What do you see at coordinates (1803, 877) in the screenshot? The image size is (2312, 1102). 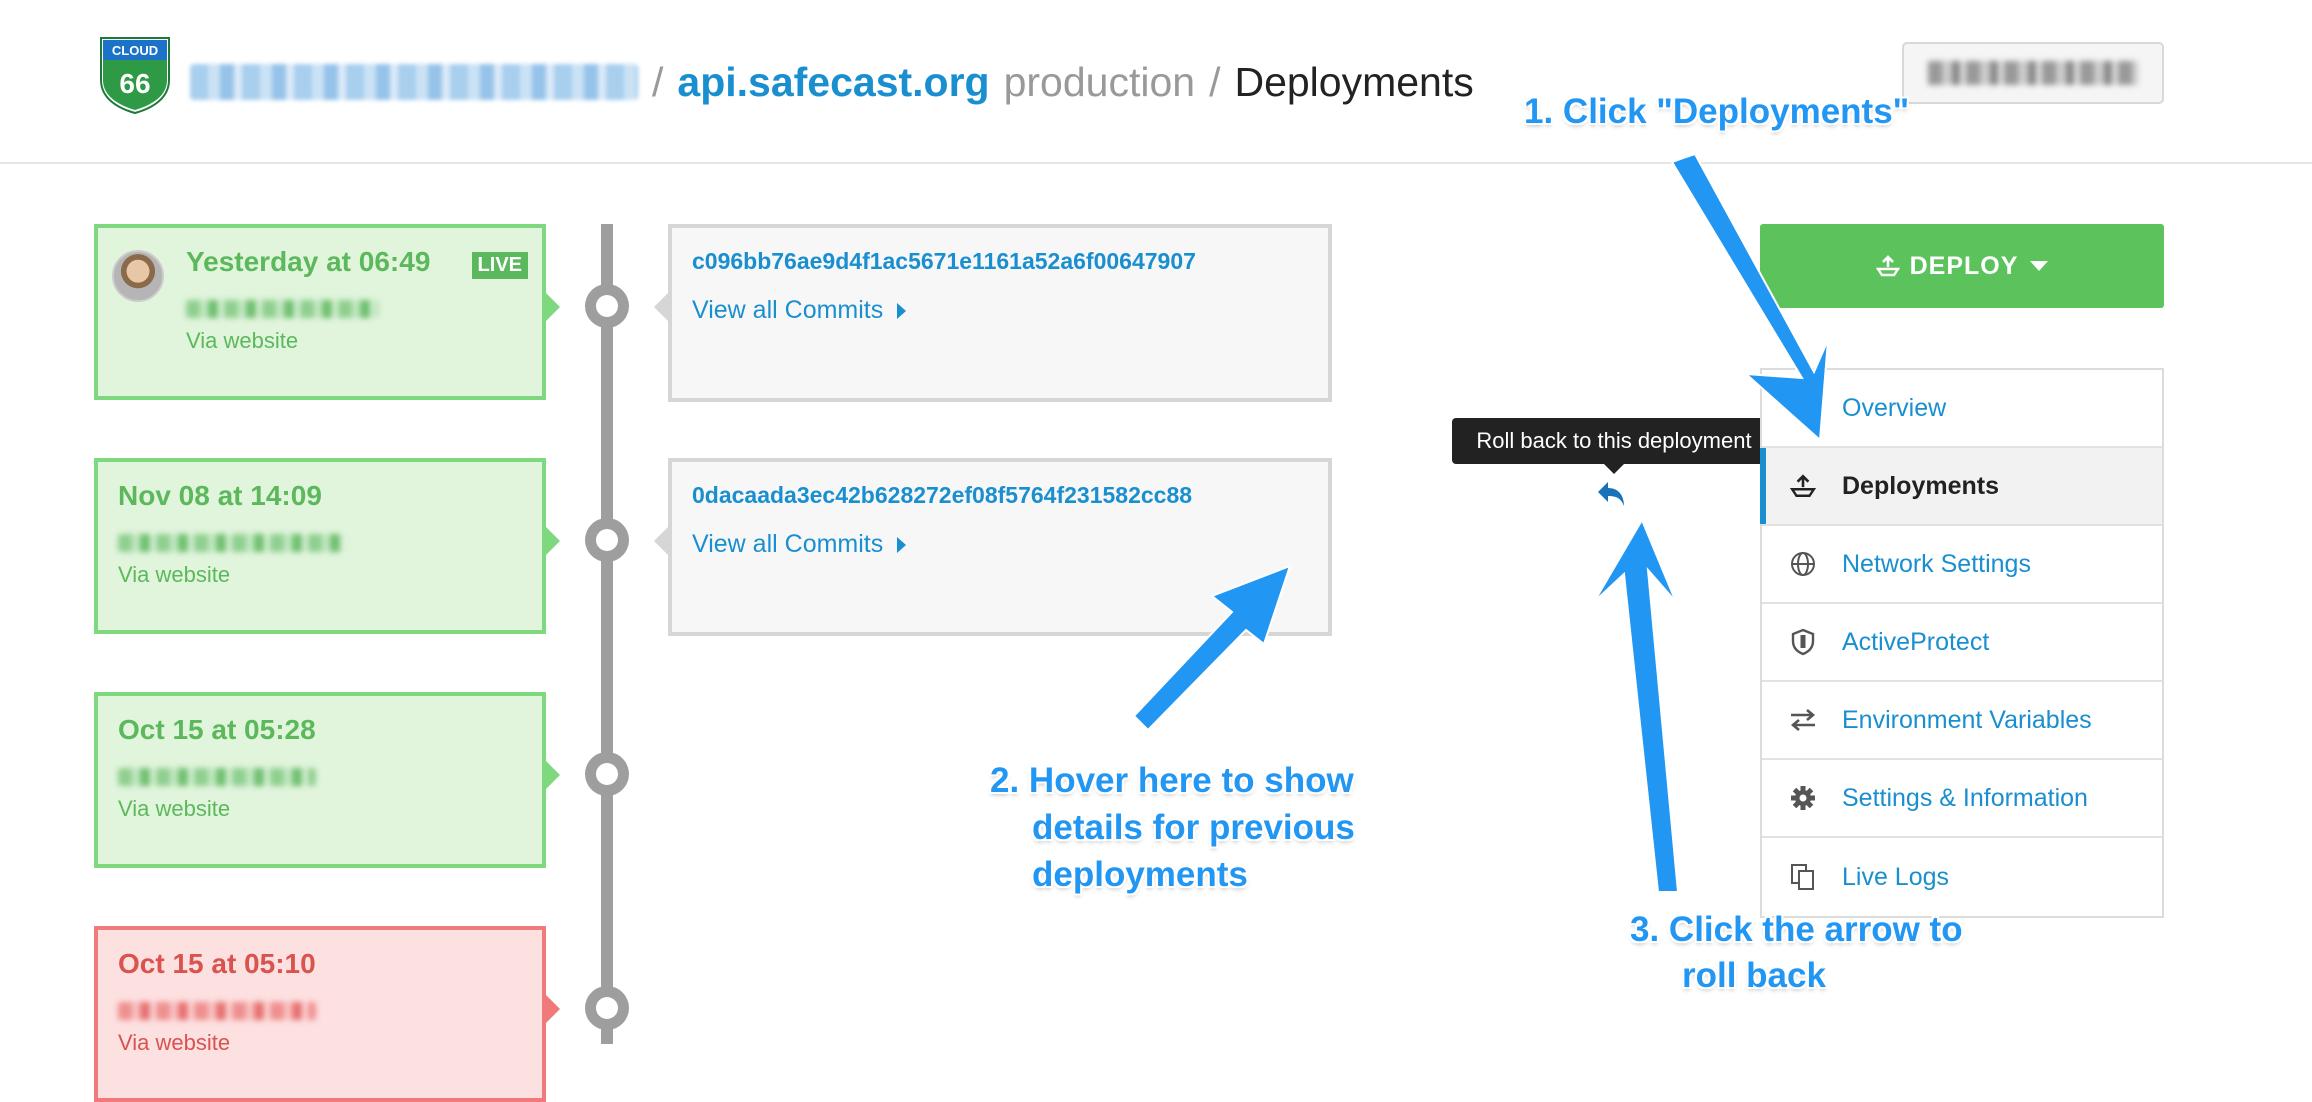 I see `copy-icon` at bounding box center [1803, 877].